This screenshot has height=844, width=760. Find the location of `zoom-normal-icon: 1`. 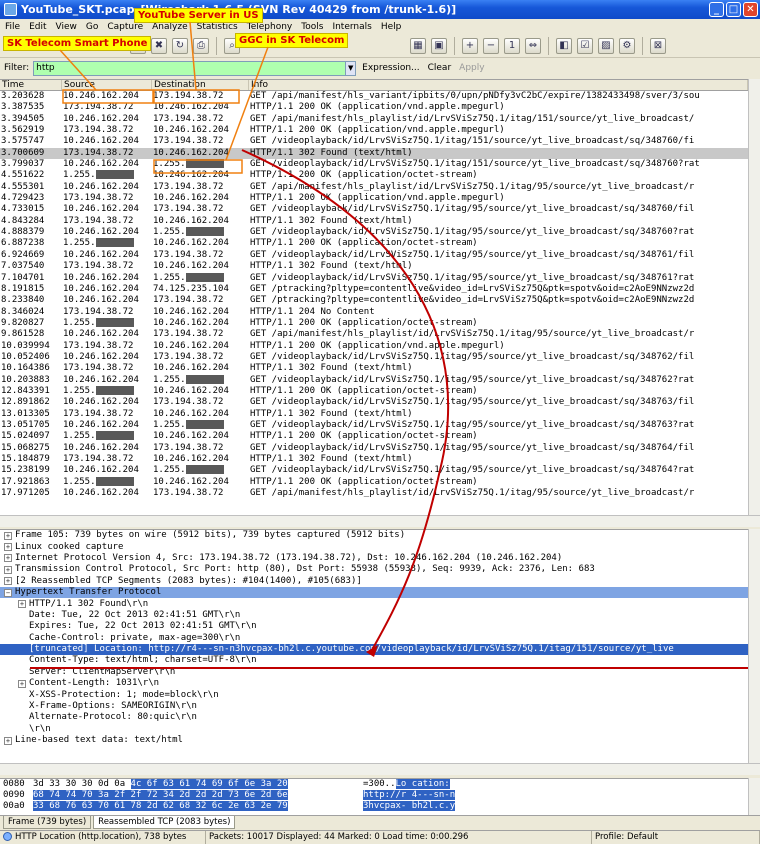

zoom-normal-icon: 1 is located at coordinates (512, 45).